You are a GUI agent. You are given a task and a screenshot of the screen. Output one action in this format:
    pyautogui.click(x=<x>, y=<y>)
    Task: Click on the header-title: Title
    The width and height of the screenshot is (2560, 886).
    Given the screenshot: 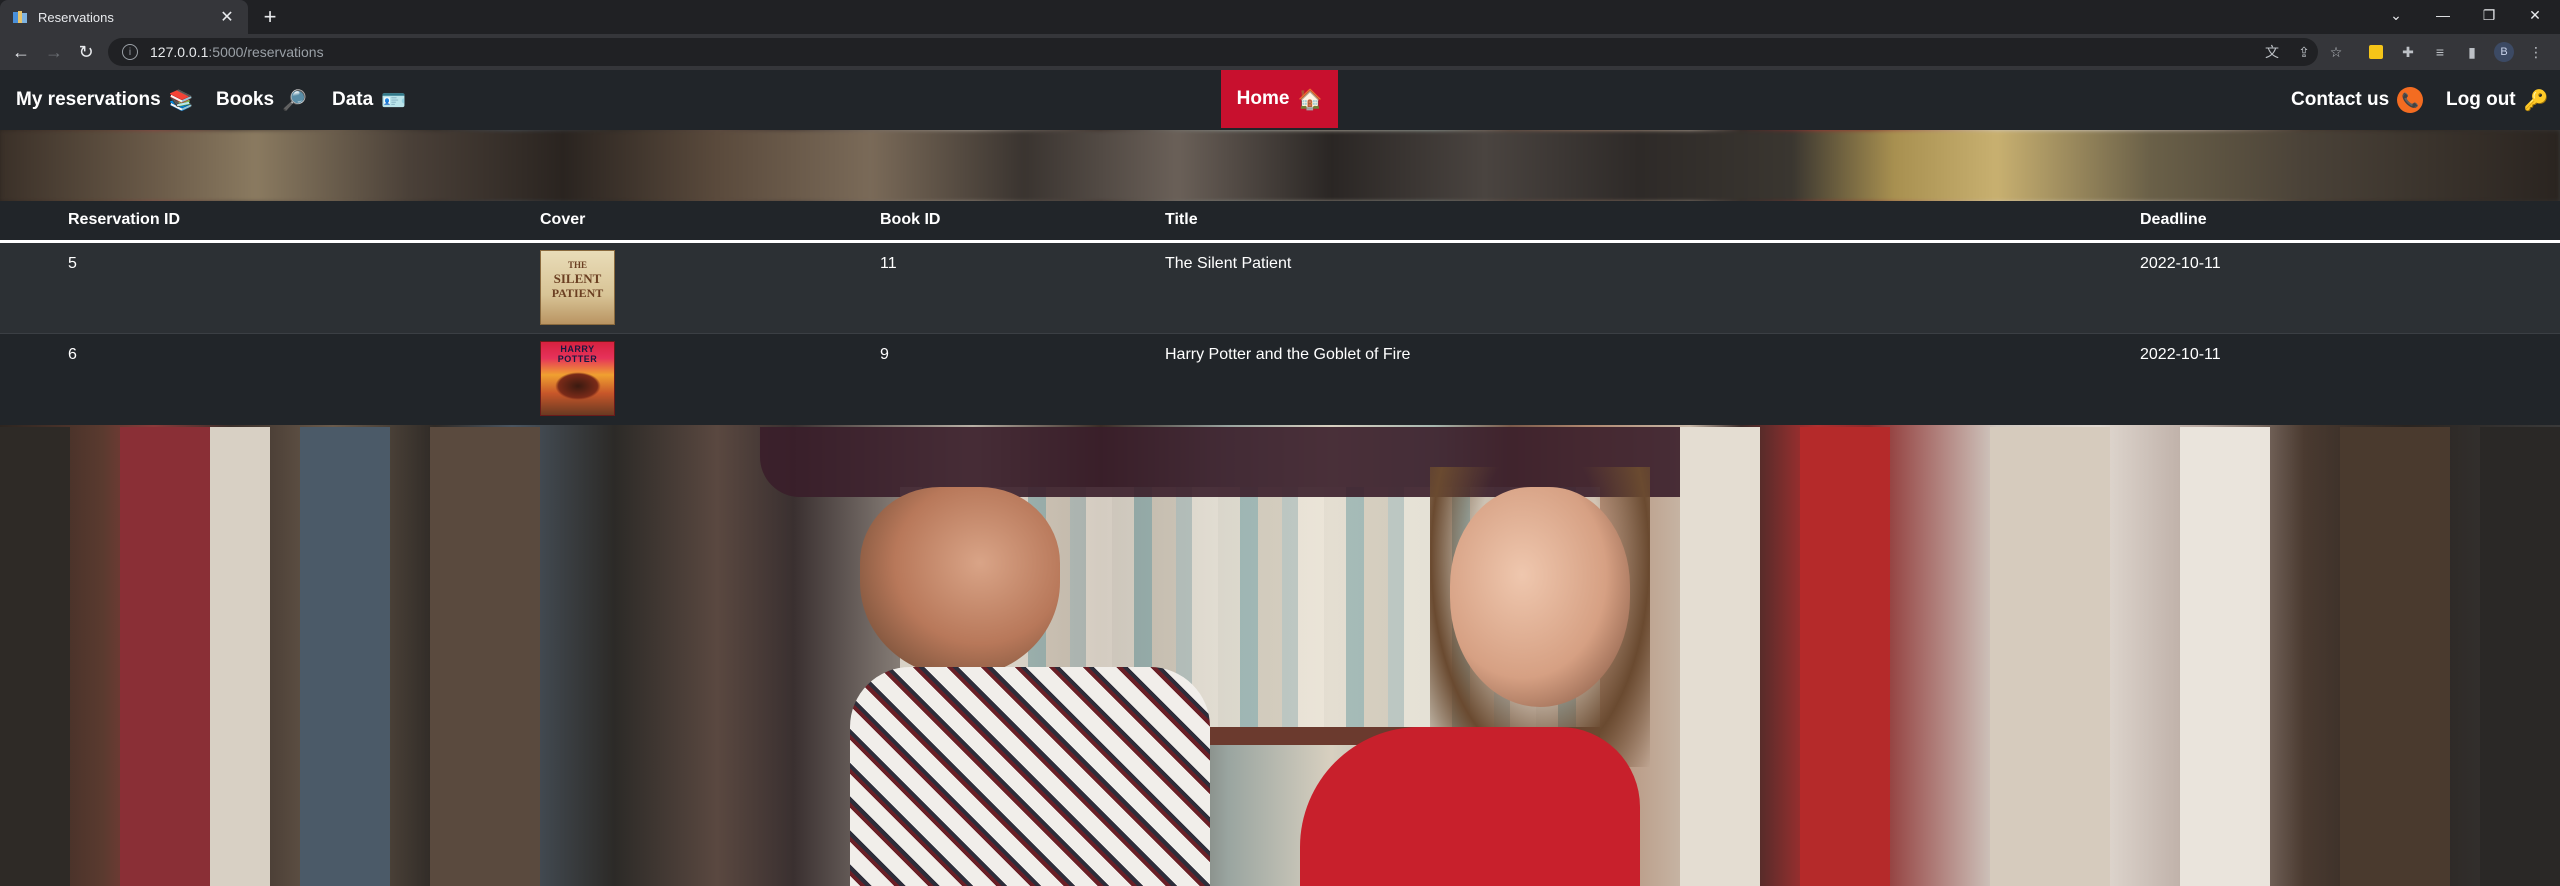 What is the action you would take?
    pyautogui.click(x=1652, y=222)
    